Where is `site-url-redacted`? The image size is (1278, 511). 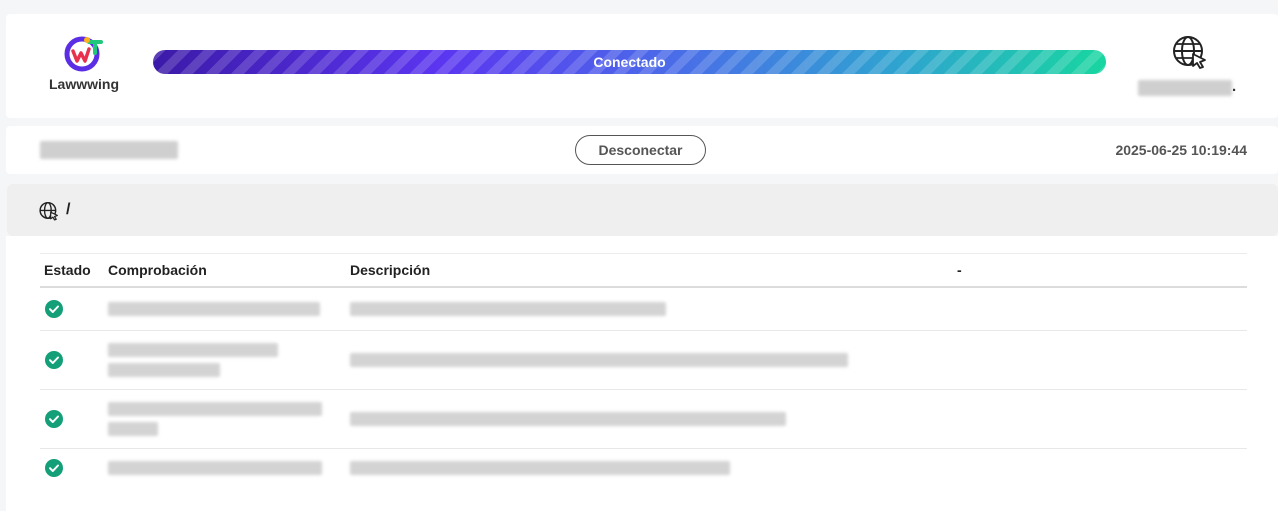 site-url-redacted is located at coordinates (109, 150).